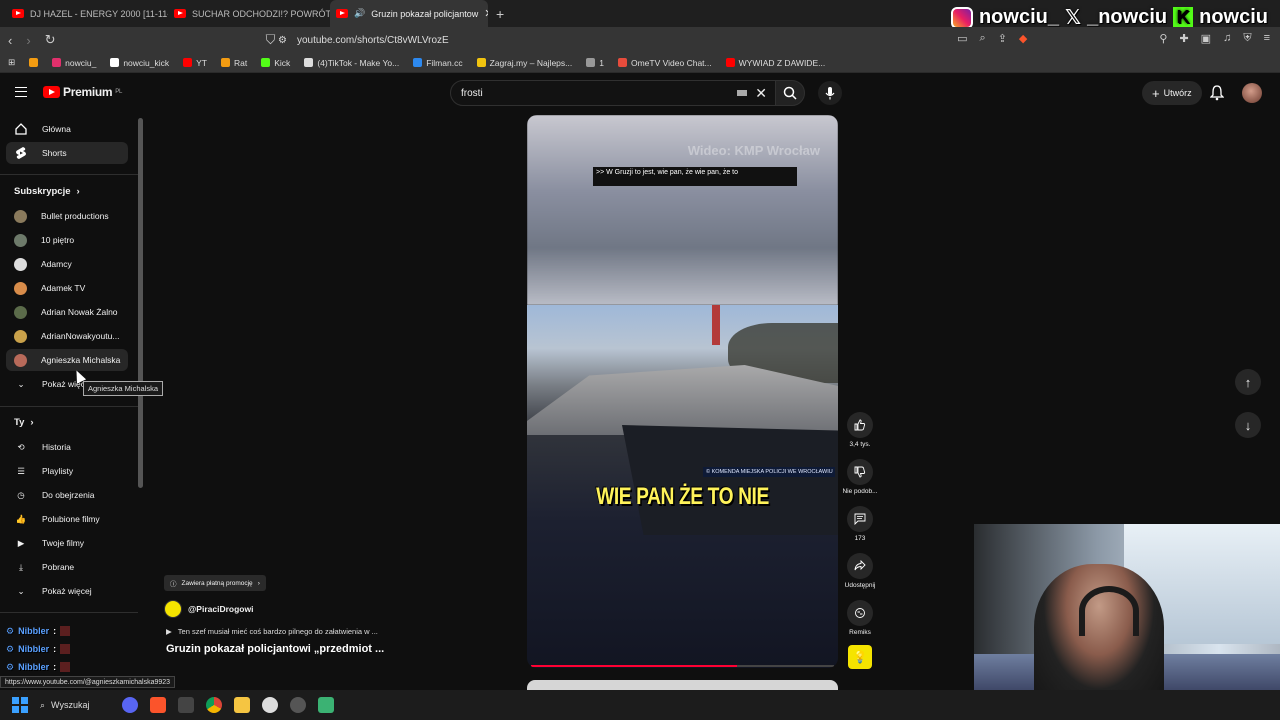 This screenshot has height=720, width=1280. What do you see at coordinates (271, 40) in the screenshot?
I see `bookmark-page-icon: ⛉` at bounding box center [271, 40].